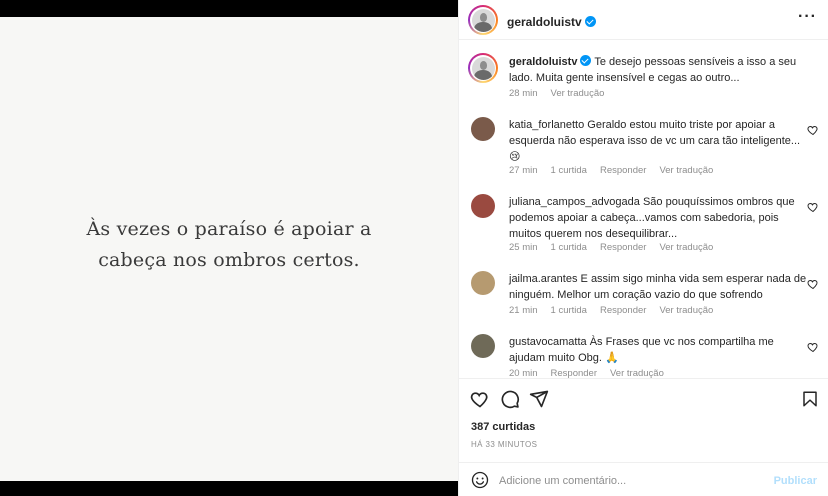  What do you see at coordinates (643, 20) in the screenshot?
I see `post-header: geraldoluistv ···` at bounding box center [643, 20].